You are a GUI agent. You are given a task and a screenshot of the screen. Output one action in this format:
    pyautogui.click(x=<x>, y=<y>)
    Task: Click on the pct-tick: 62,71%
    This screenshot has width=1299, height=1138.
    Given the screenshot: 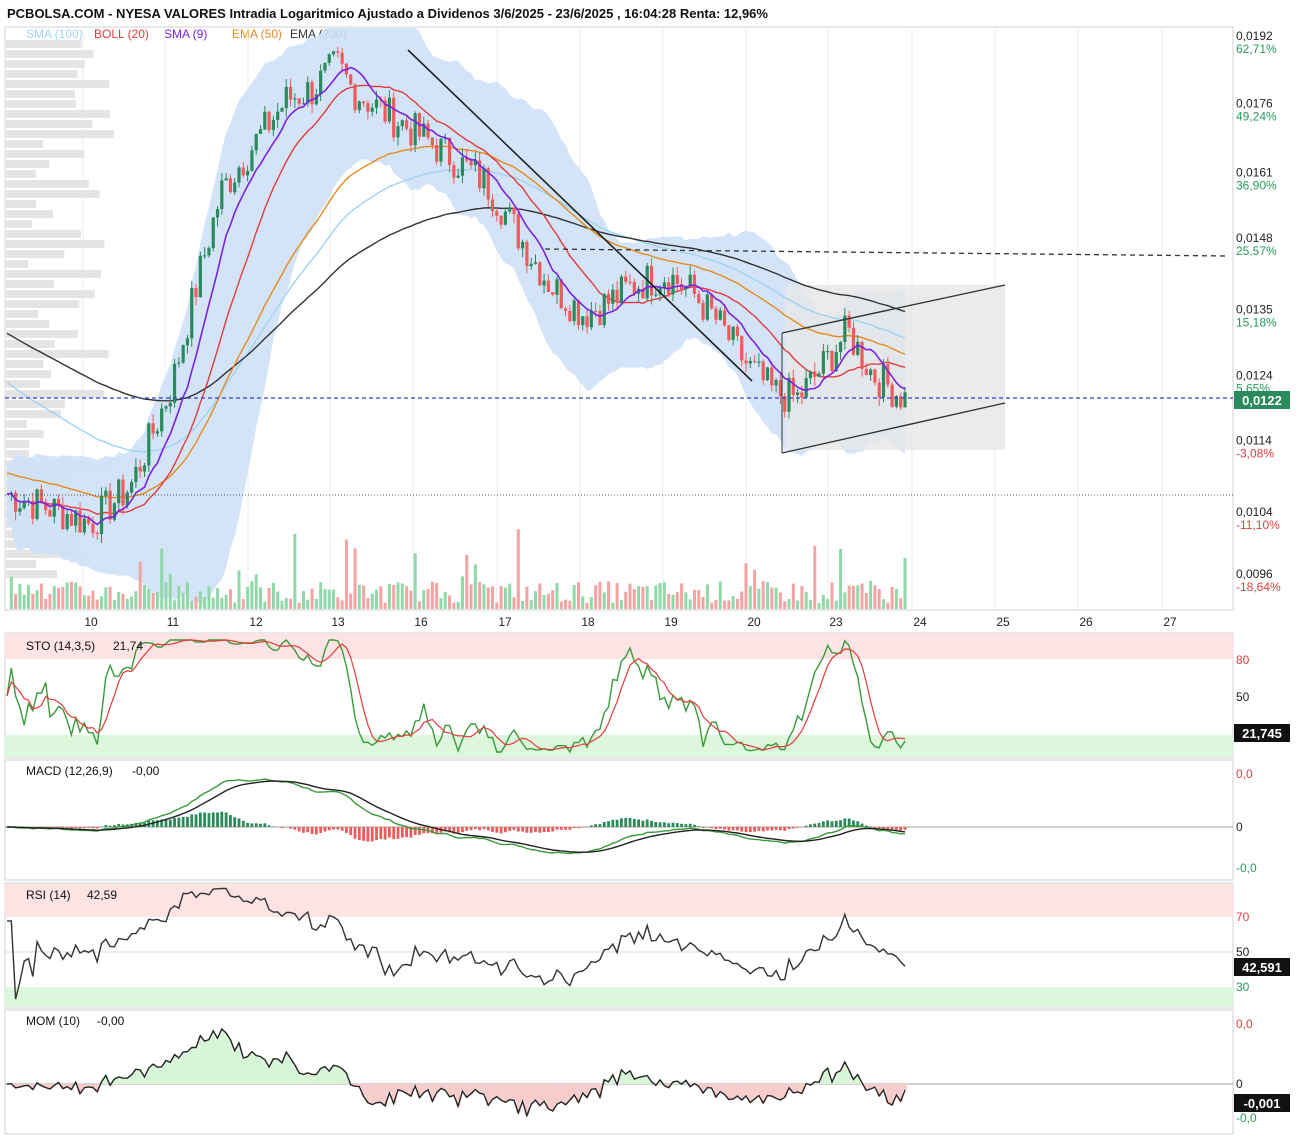 What is the action you would take?
    pyautogui.click(x=1256, y=49)
    